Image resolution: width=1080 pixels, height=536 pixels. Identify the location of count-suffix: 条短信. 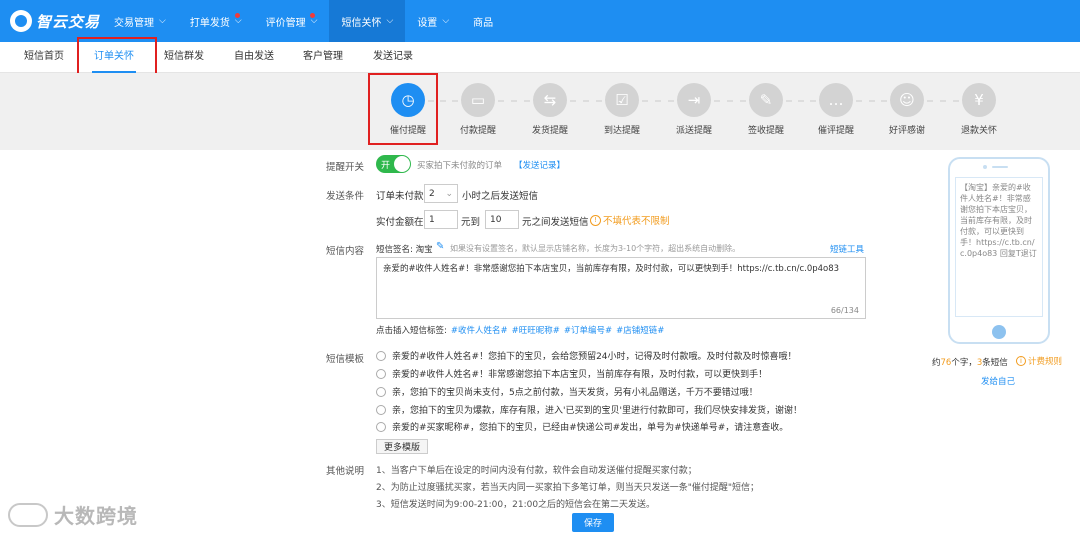
(995, 363).